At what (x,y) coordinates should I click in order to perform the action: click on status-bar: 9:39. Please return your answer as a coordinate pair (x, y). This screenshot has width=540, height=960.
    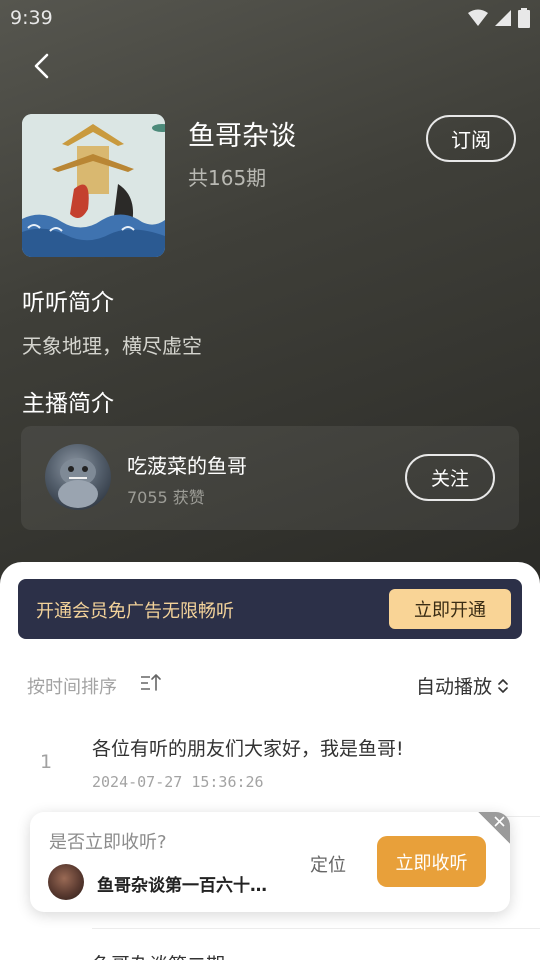
    Looking at the image, I should click on (270, 18).